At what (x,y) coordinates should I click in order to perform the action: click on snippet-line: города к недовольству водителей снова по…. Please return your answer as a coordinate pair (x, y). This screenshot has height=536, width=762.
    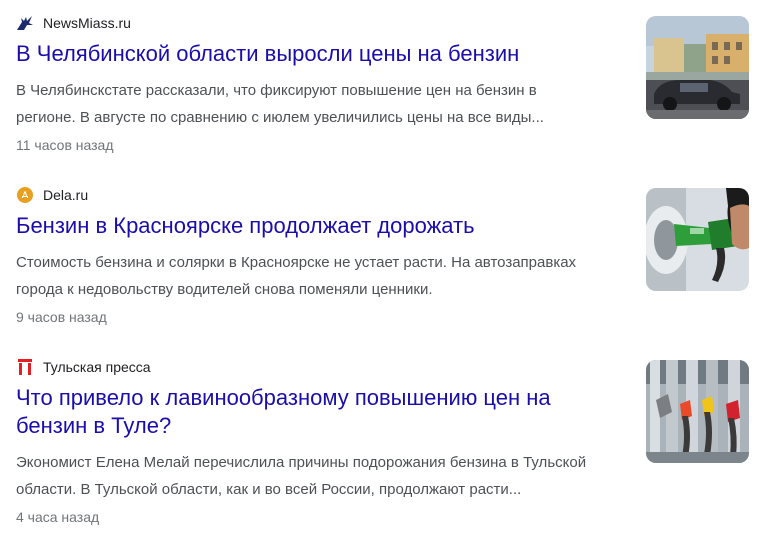
    Looking at the image, I should click on (224, 289).